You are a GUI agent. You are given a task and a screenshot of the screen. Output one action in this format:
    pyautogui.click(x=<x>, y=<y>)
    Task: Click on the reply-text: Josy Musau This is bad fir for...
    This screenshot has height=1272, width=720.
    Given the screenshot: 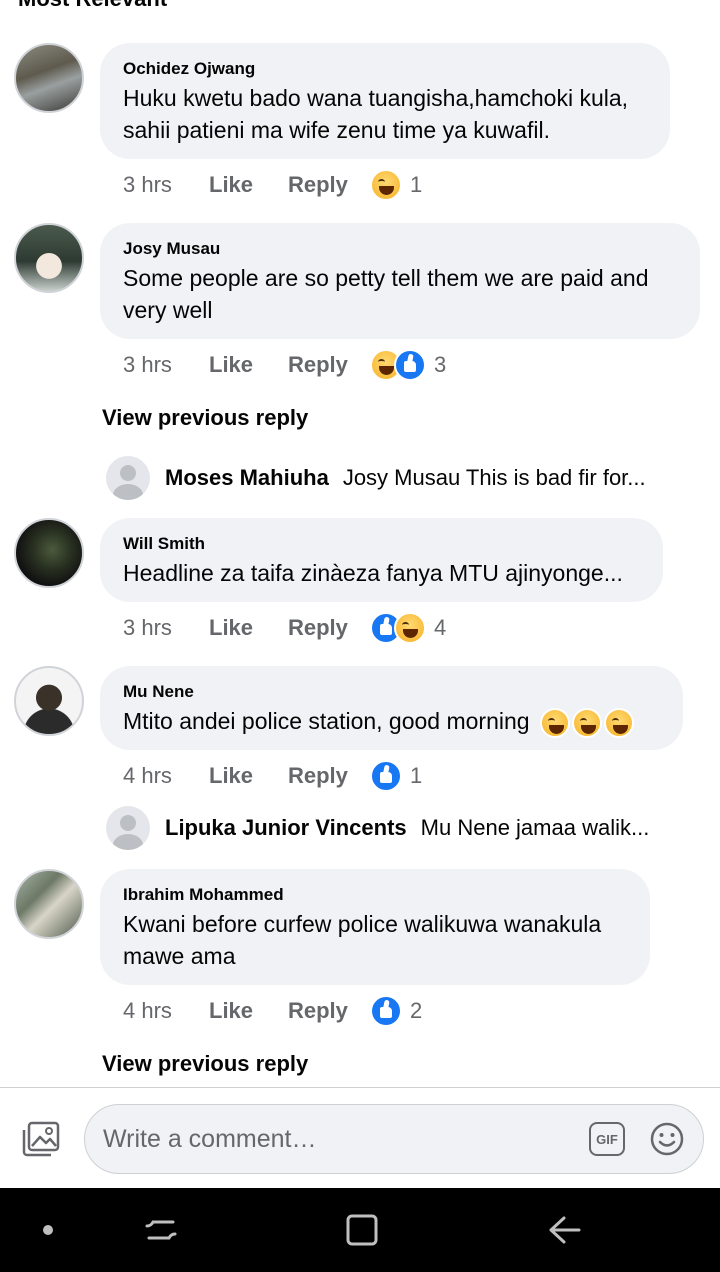 What is the action you would take?
    pyautogui.click(x=494, y=477)
    